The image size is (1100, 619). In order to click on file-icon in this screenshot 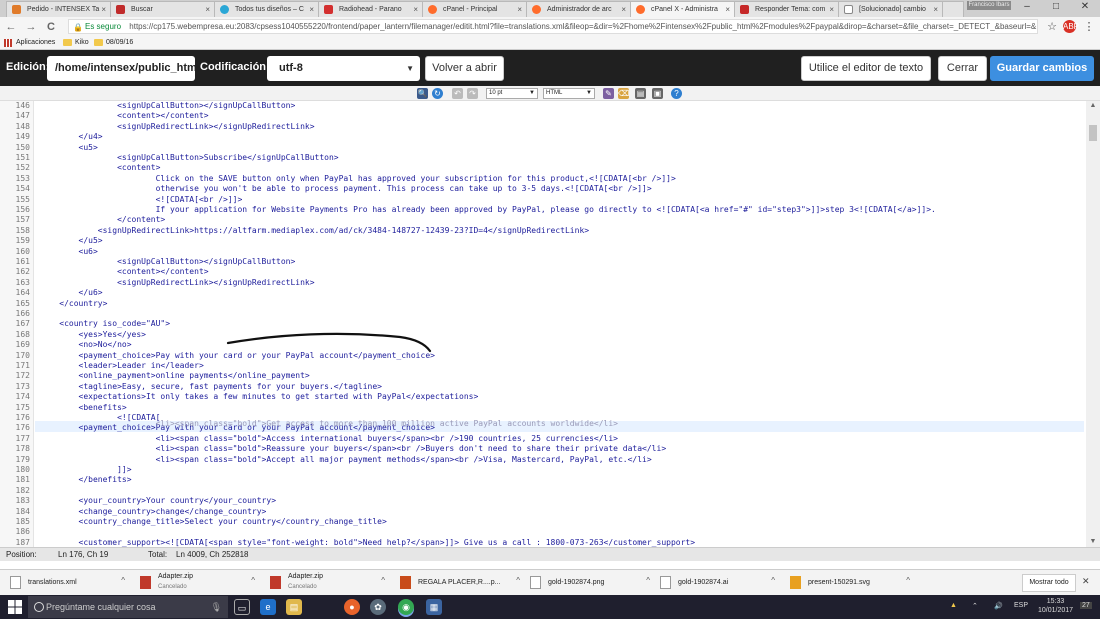, I will do `click(665, 582)`.